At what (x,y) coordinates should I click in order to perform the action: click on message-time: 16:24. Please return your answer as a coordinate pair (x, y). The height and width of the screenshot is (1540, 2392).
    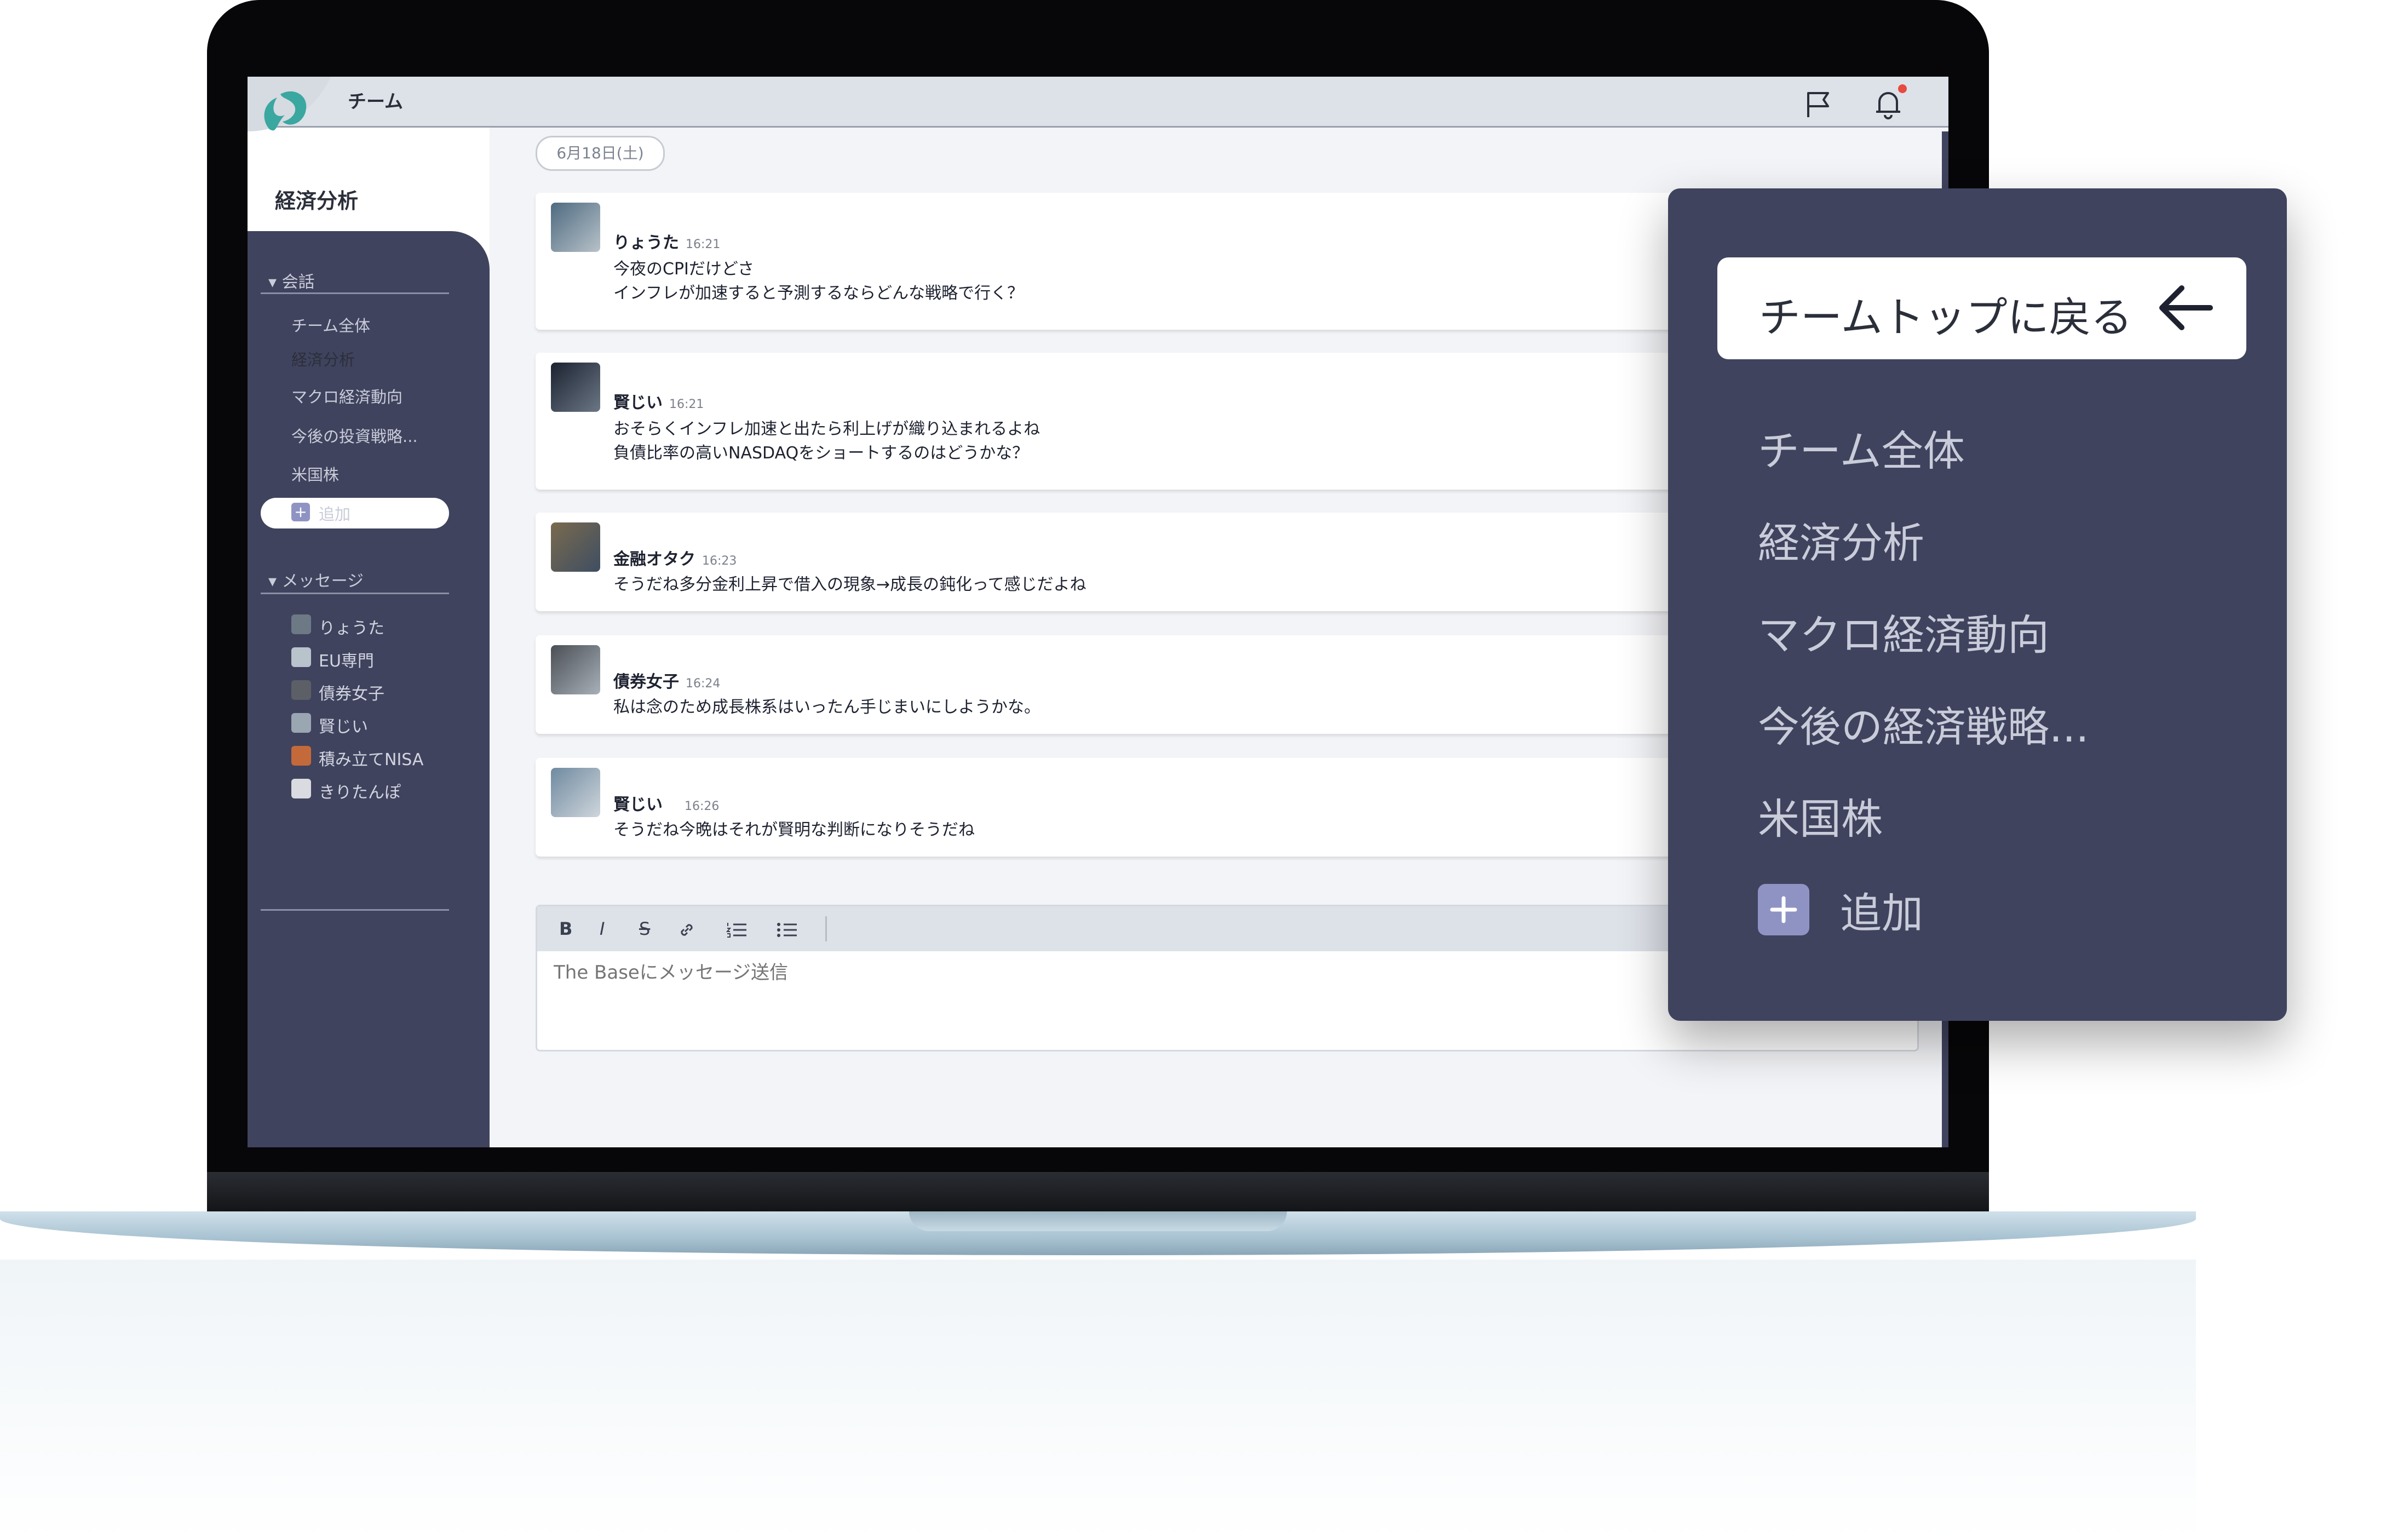
    Looking at the image, I should click on (704, 684).